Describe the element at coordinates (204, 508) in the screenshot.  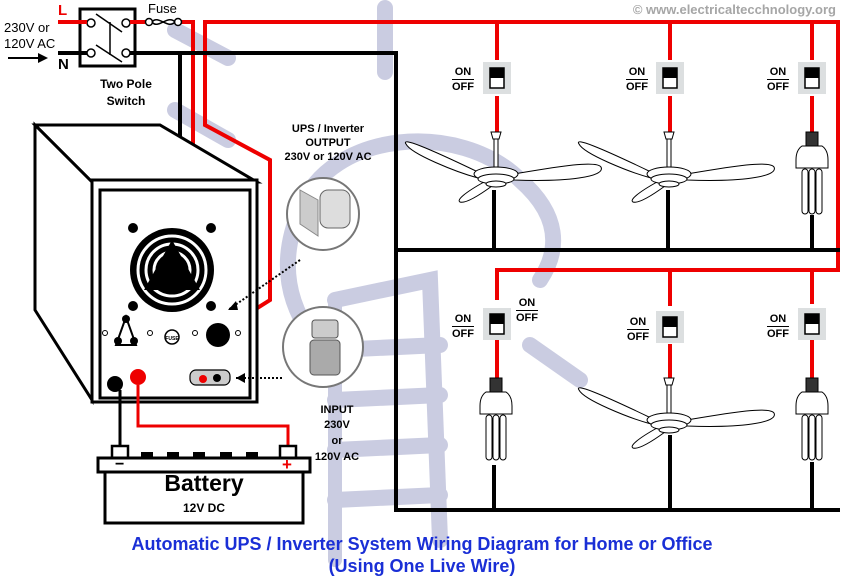
I see `battery-rating: 12V DC` at that location.